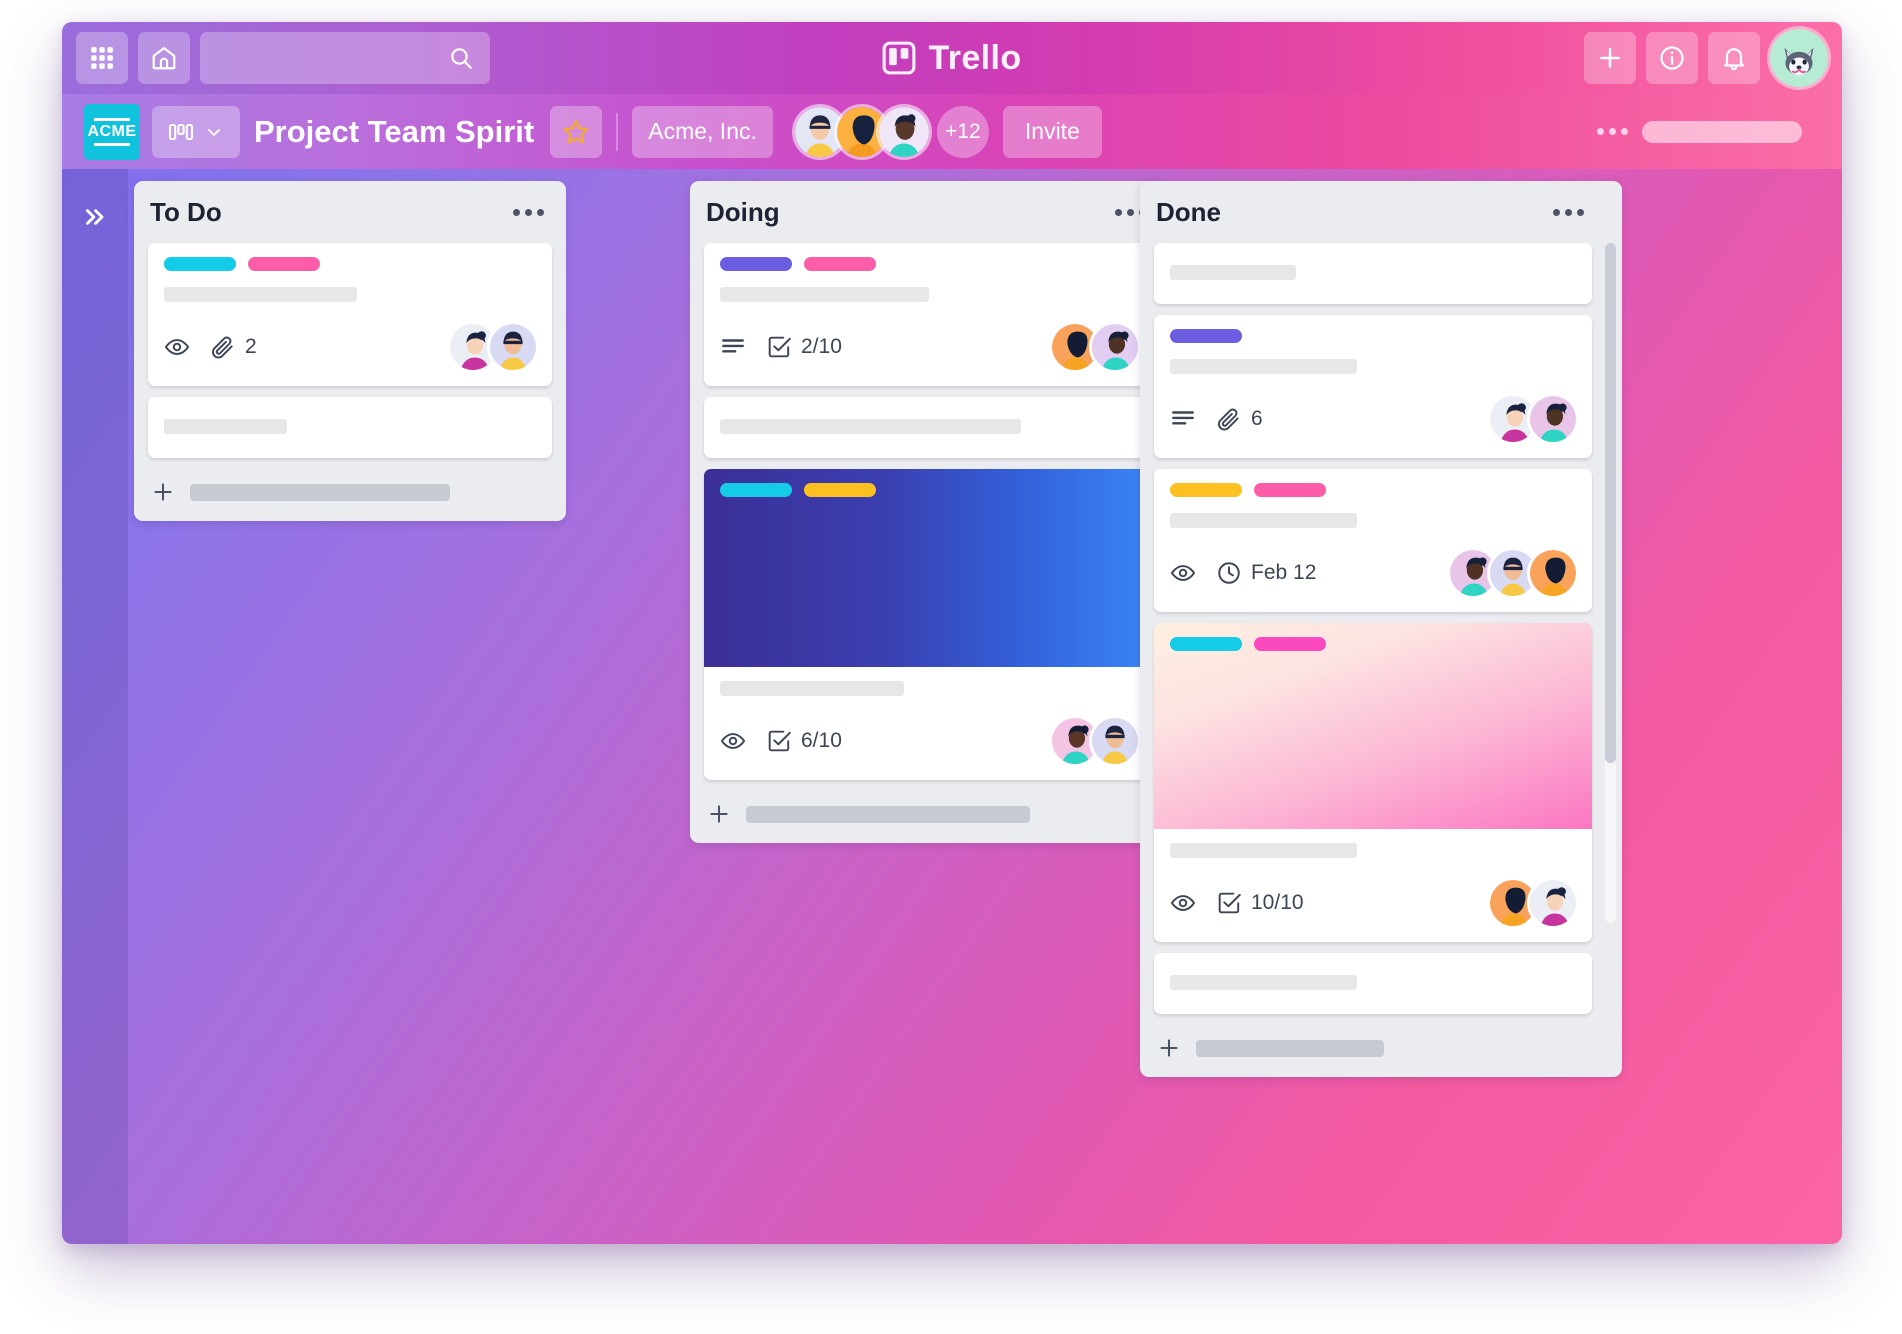 Image resolution: width=1902 pixels, height=1334 pixels. Describe the element at coordinates (461, 58) in the screenshot. I see `search-icon` at that location.